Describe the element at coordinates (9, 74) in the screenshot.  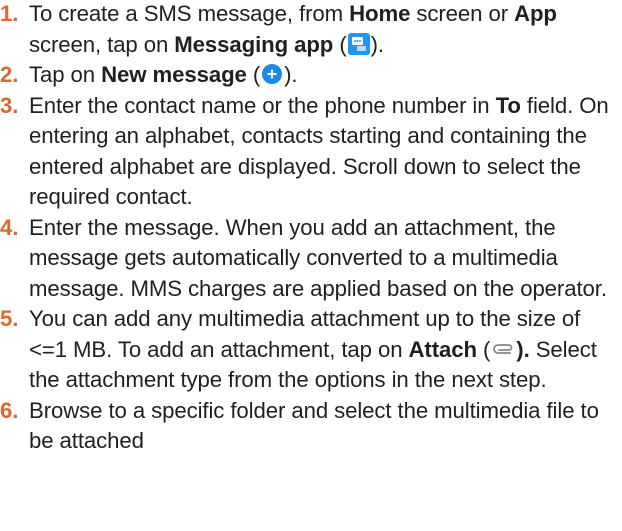
I see `step-number: 2.` at that location.